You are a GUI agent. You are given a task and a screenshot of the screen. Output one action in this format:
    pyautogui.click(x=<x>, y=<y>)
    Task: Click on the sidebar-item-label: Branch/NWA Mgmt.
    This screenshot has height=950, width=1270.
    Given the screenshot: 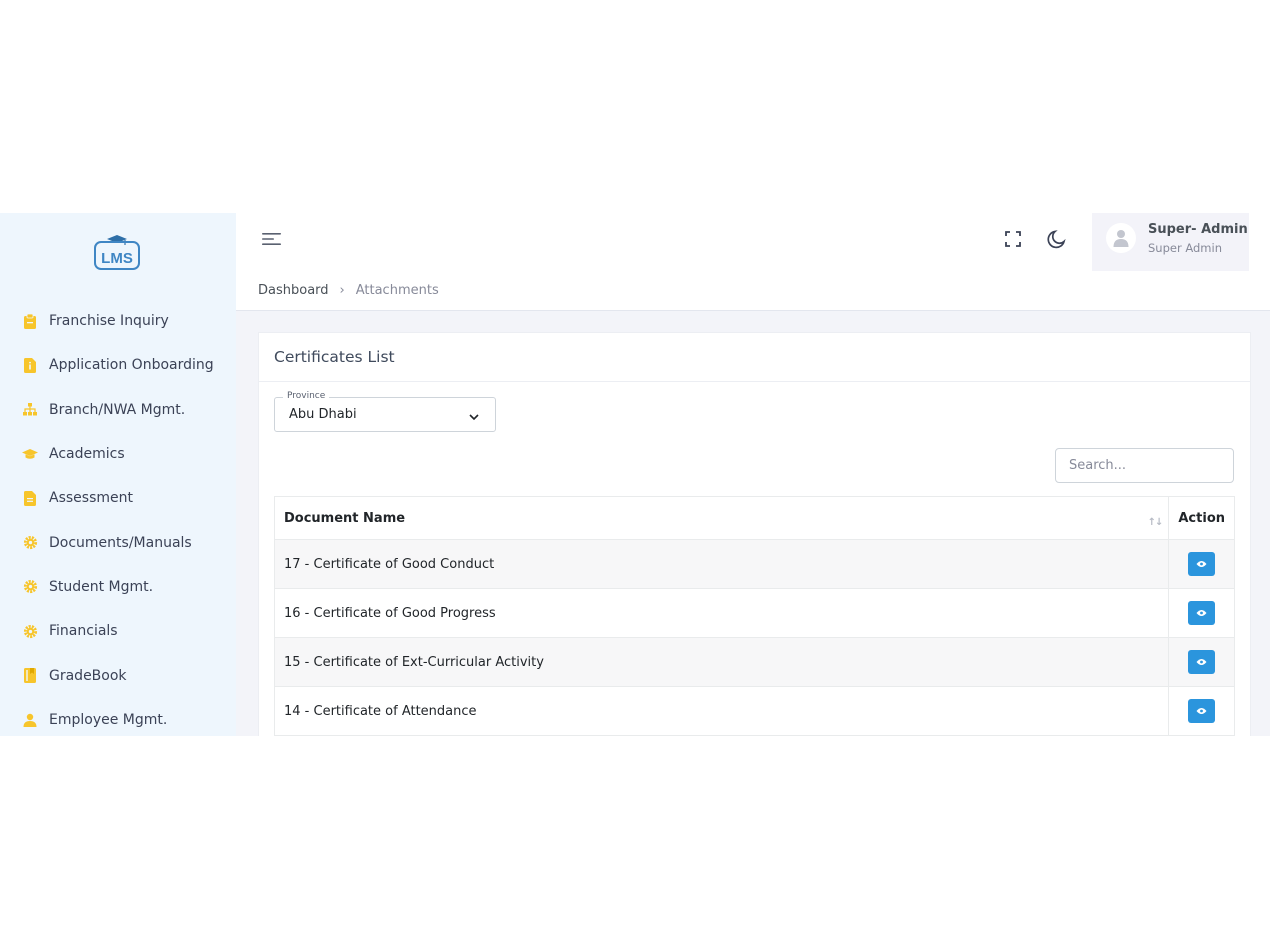 What is the action you would take?
    pyautogui.click(x=117, y=409)
    